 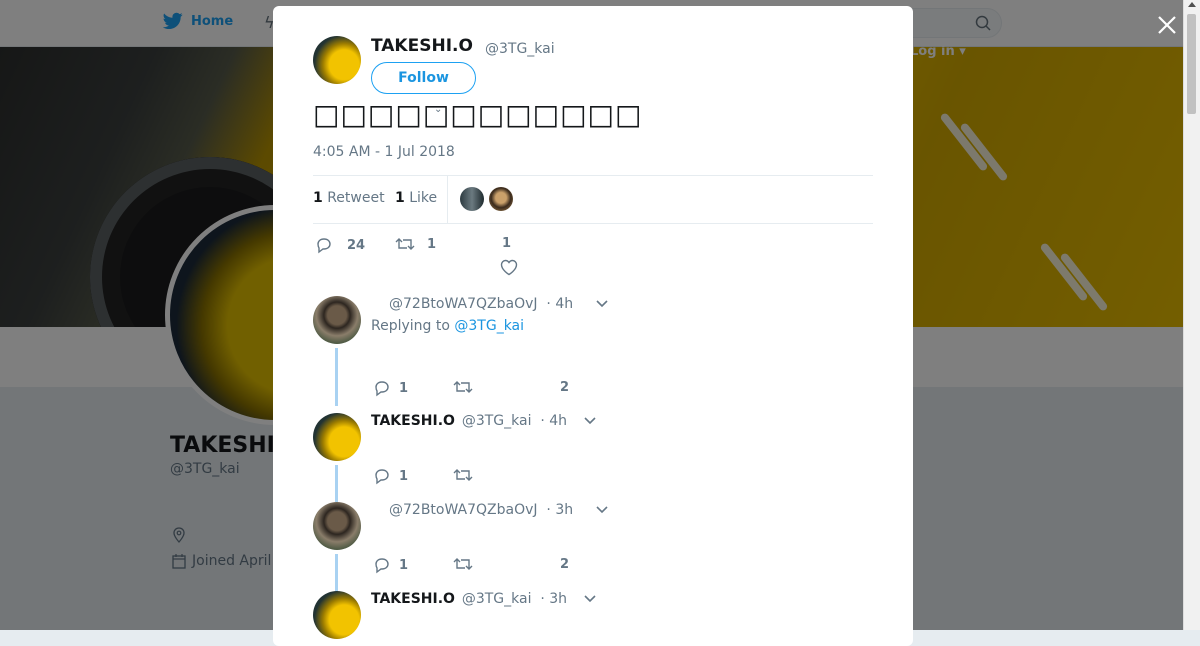 What do you see at coordinates (337, 60) in the screenshot?
I see `author-avatar` at bounding box center [337, 60].